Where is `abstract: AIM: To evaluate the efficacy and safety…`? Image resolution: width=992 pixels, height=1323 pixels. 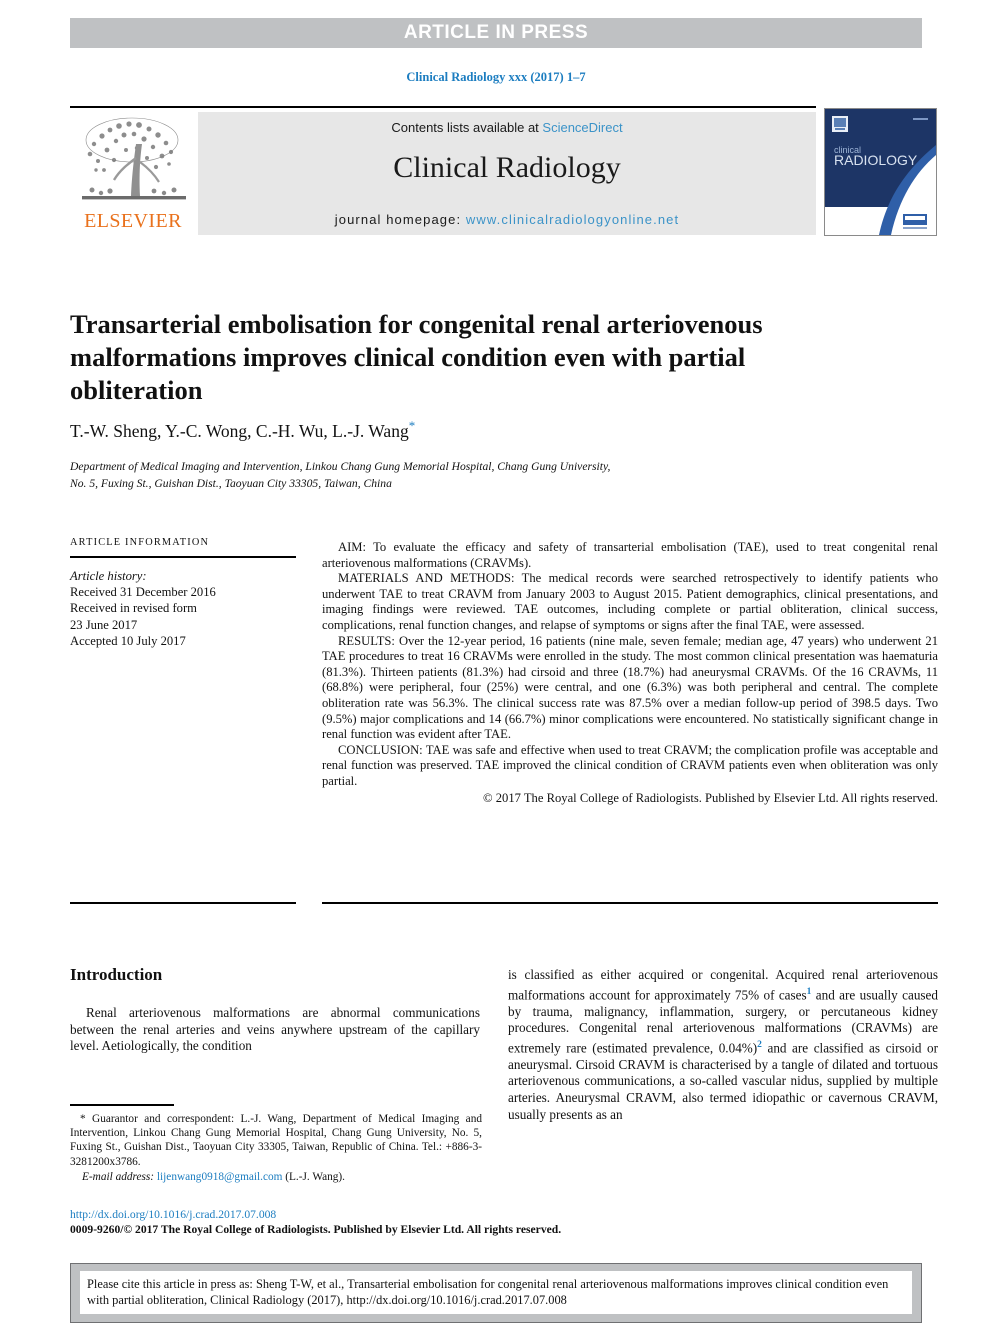 abstract: AIM: To evaluate the efficacy and safety… is located at coordinates (630, 673).